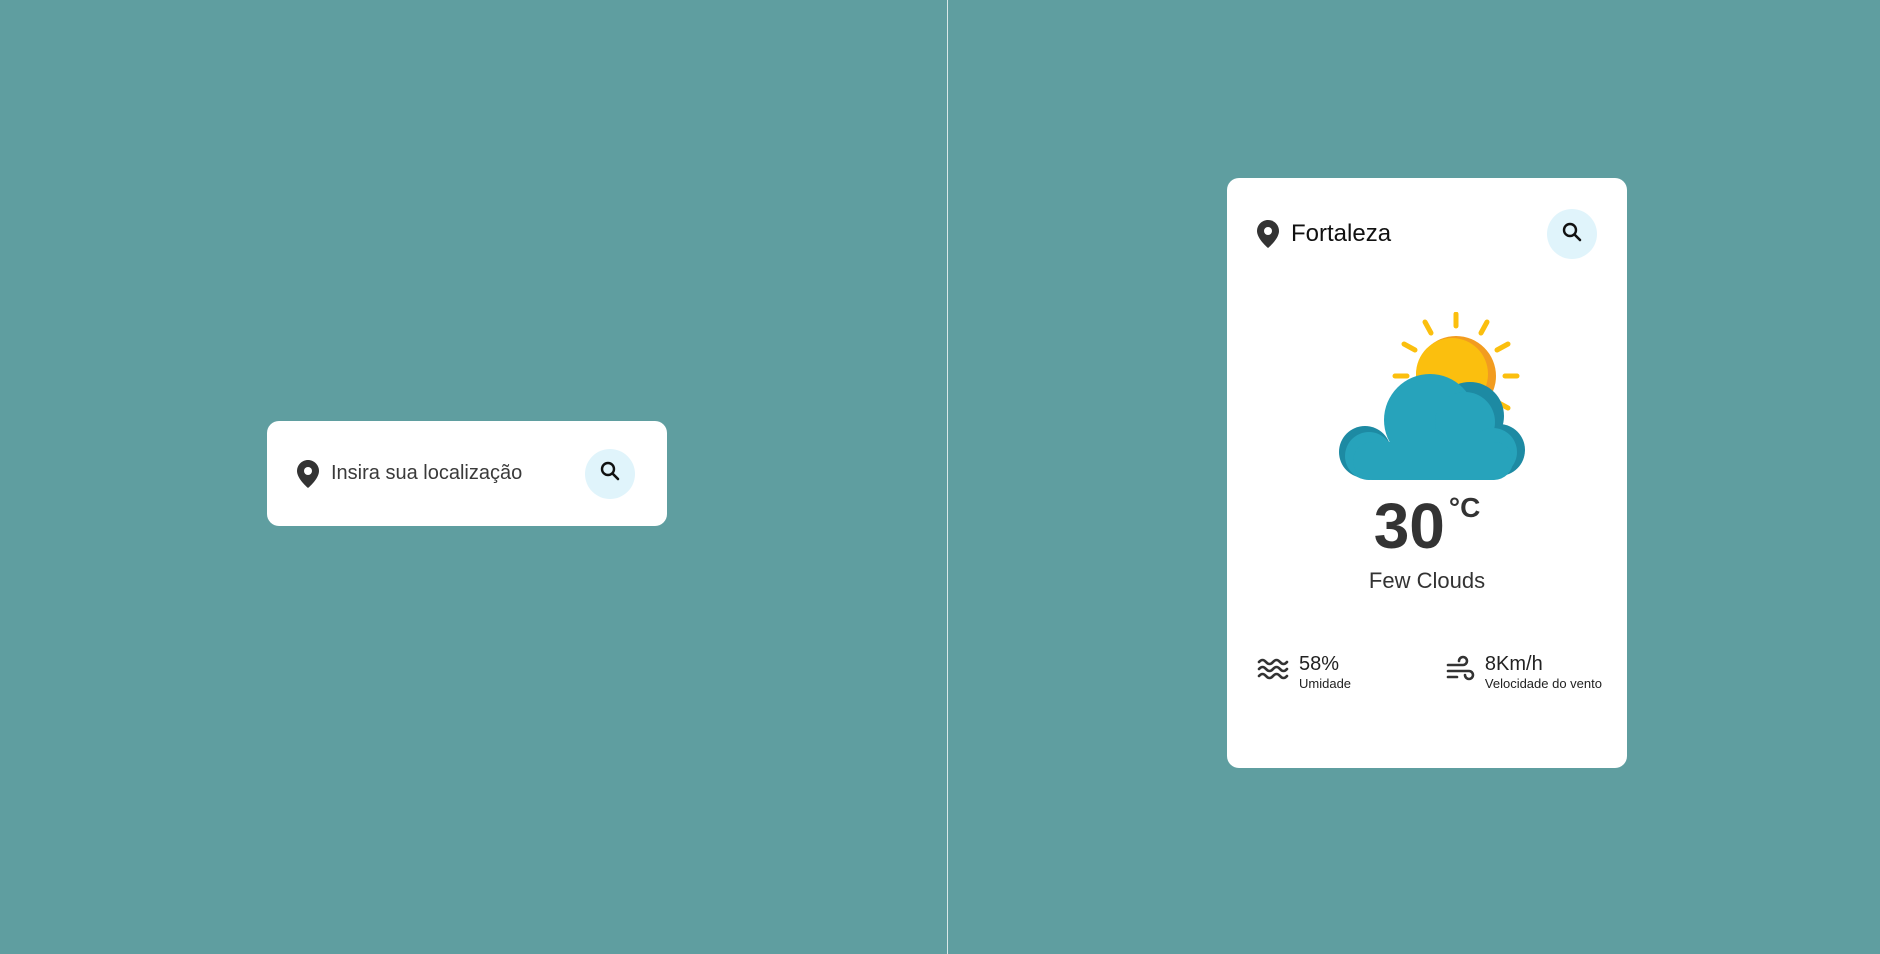 The image size is (1880, 954). I want to click on location-search-card, so click(467, 473).